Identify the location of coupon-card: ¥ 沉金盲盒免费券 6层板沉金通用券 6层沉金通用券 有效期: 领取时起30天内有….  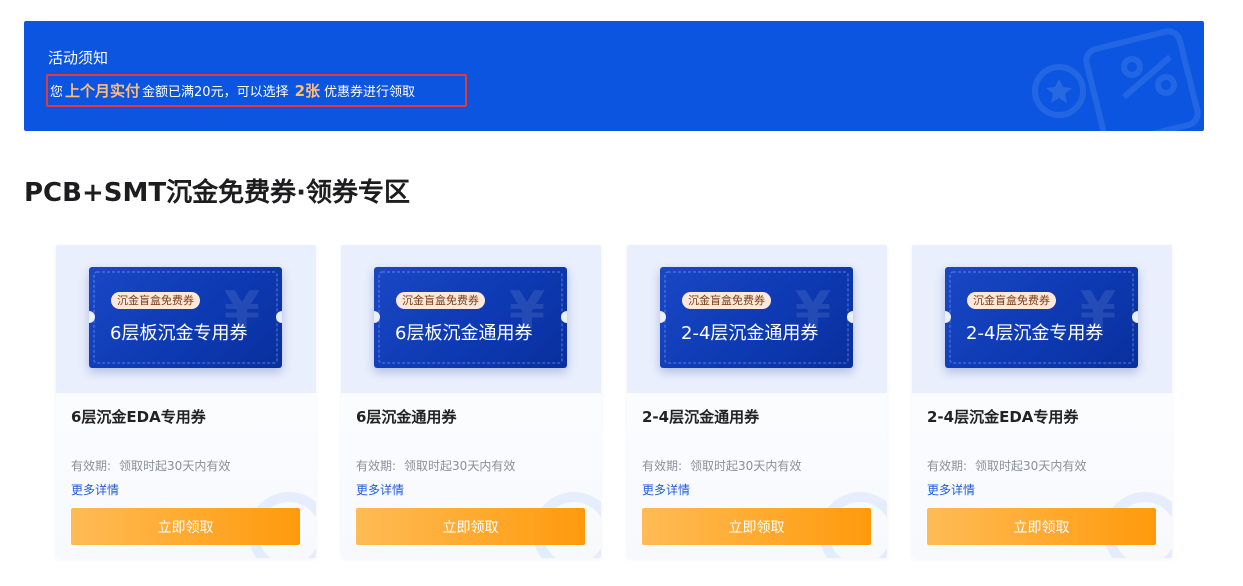
(471, 401).